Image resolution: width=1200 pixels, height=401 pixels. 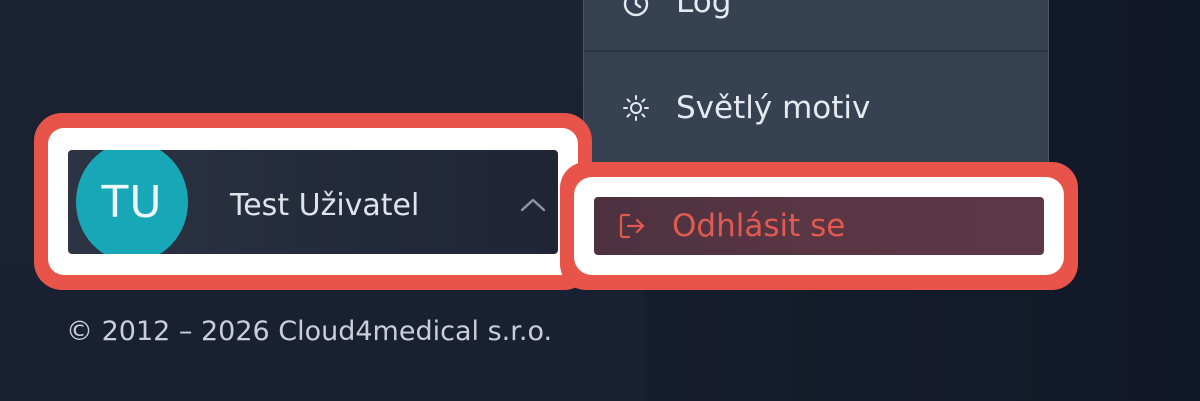 I want to click on logout-icon, so click(x=632, y=226).